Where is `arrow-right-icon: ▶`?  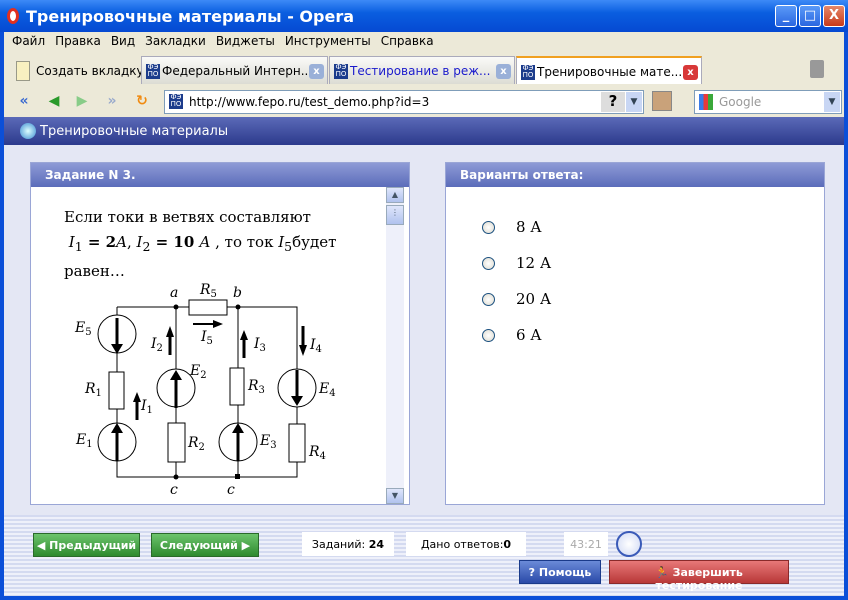
arrow-right-icon: ▶ is located at coordinates (244, 545).